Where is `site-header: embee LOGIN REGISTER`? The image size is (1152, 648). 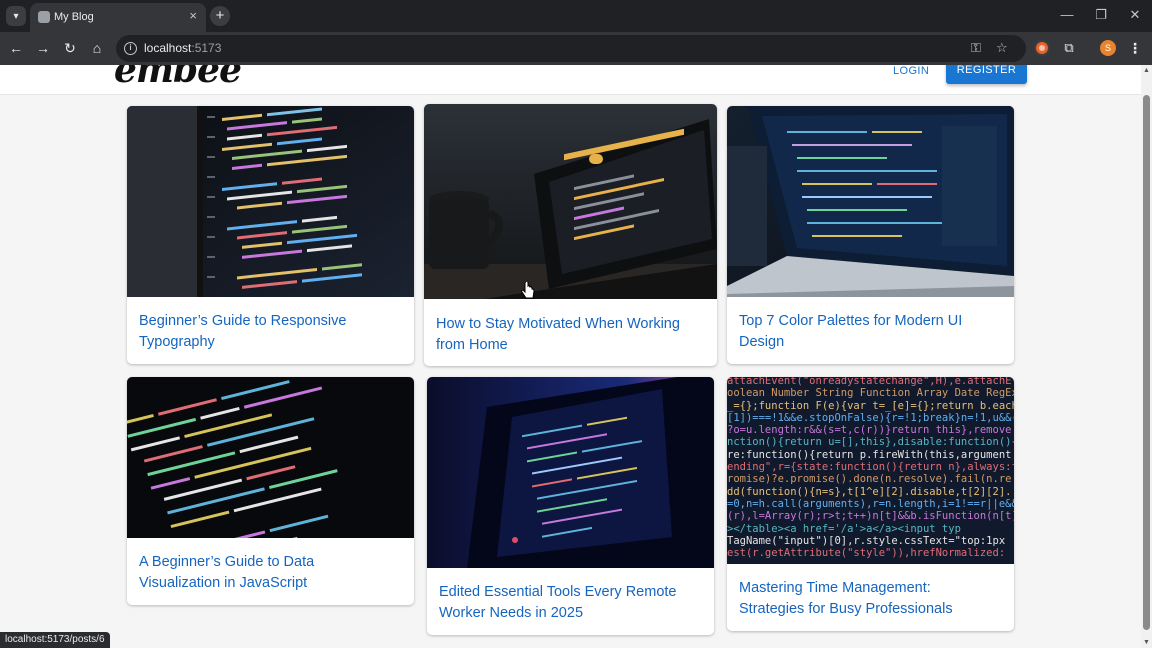
site-header: embee LOGIN REGISTER is located at coordinates (570, 80).